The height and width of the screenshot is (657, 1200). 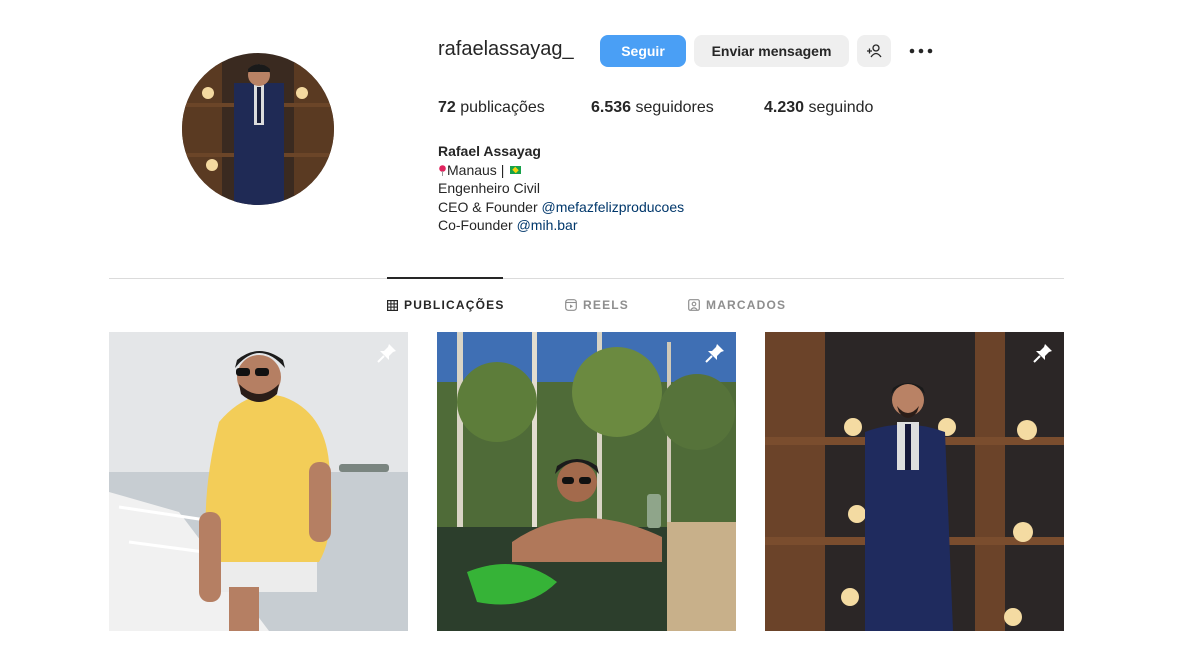 I want to click on bio-location: Manaus |, so click(x=476, y=169).